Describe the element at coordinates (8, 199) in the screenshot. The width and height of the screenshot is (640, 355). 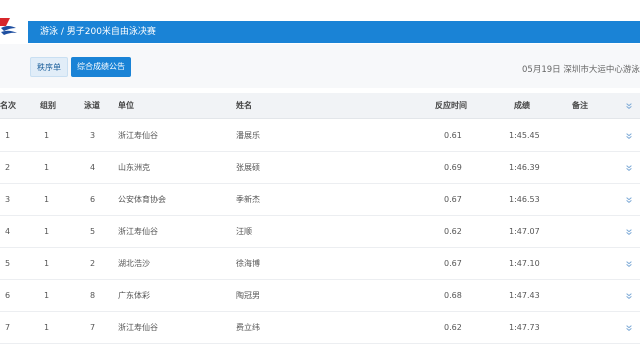
I see `cell-rank: 3` at that location.